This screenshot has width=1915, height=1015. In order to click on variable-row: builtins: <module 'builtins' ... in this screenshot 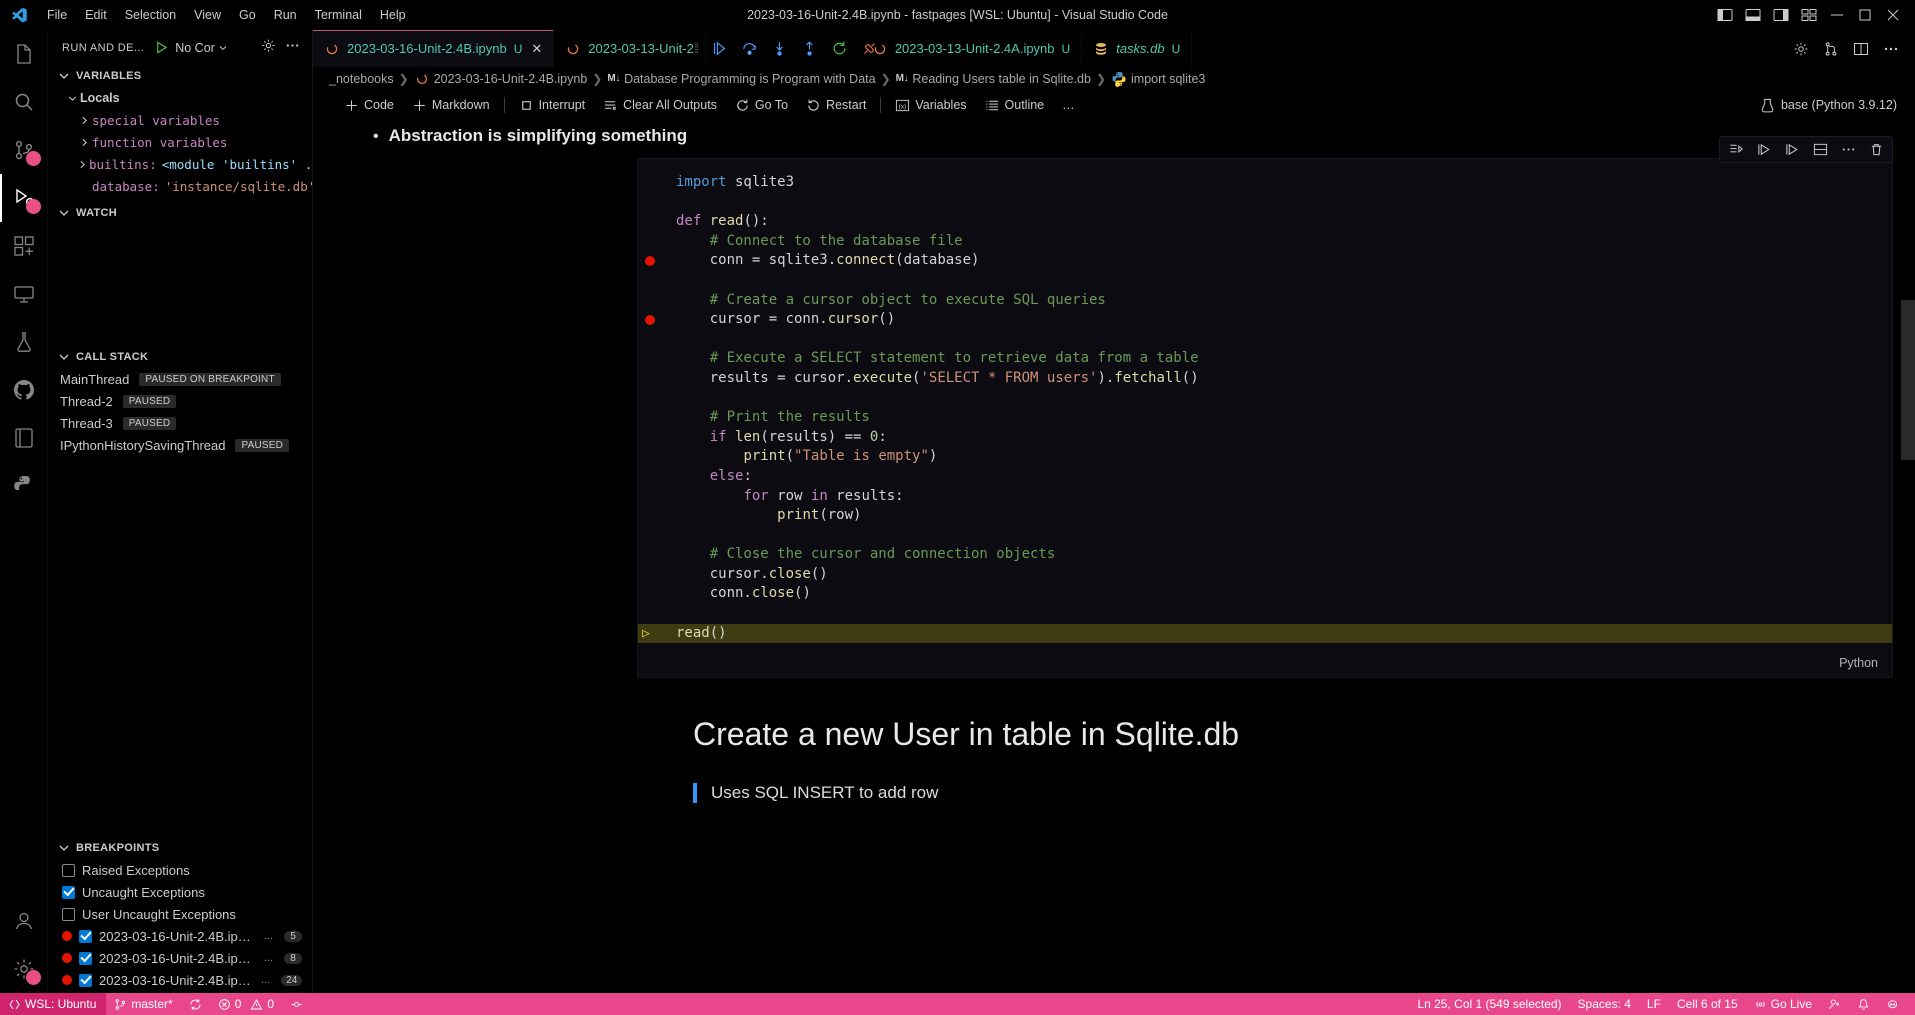, I will do `click(180, 164)`.